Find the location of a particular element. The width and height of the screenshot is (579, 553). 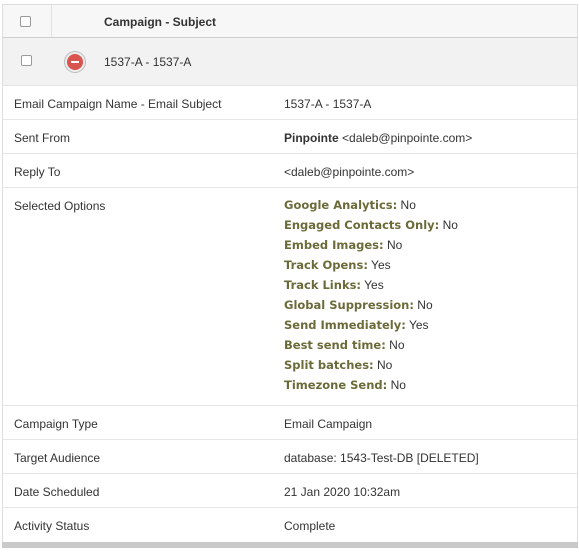

campaign-name: 1537-A - 1537-A is located at coordinates (148, 62).